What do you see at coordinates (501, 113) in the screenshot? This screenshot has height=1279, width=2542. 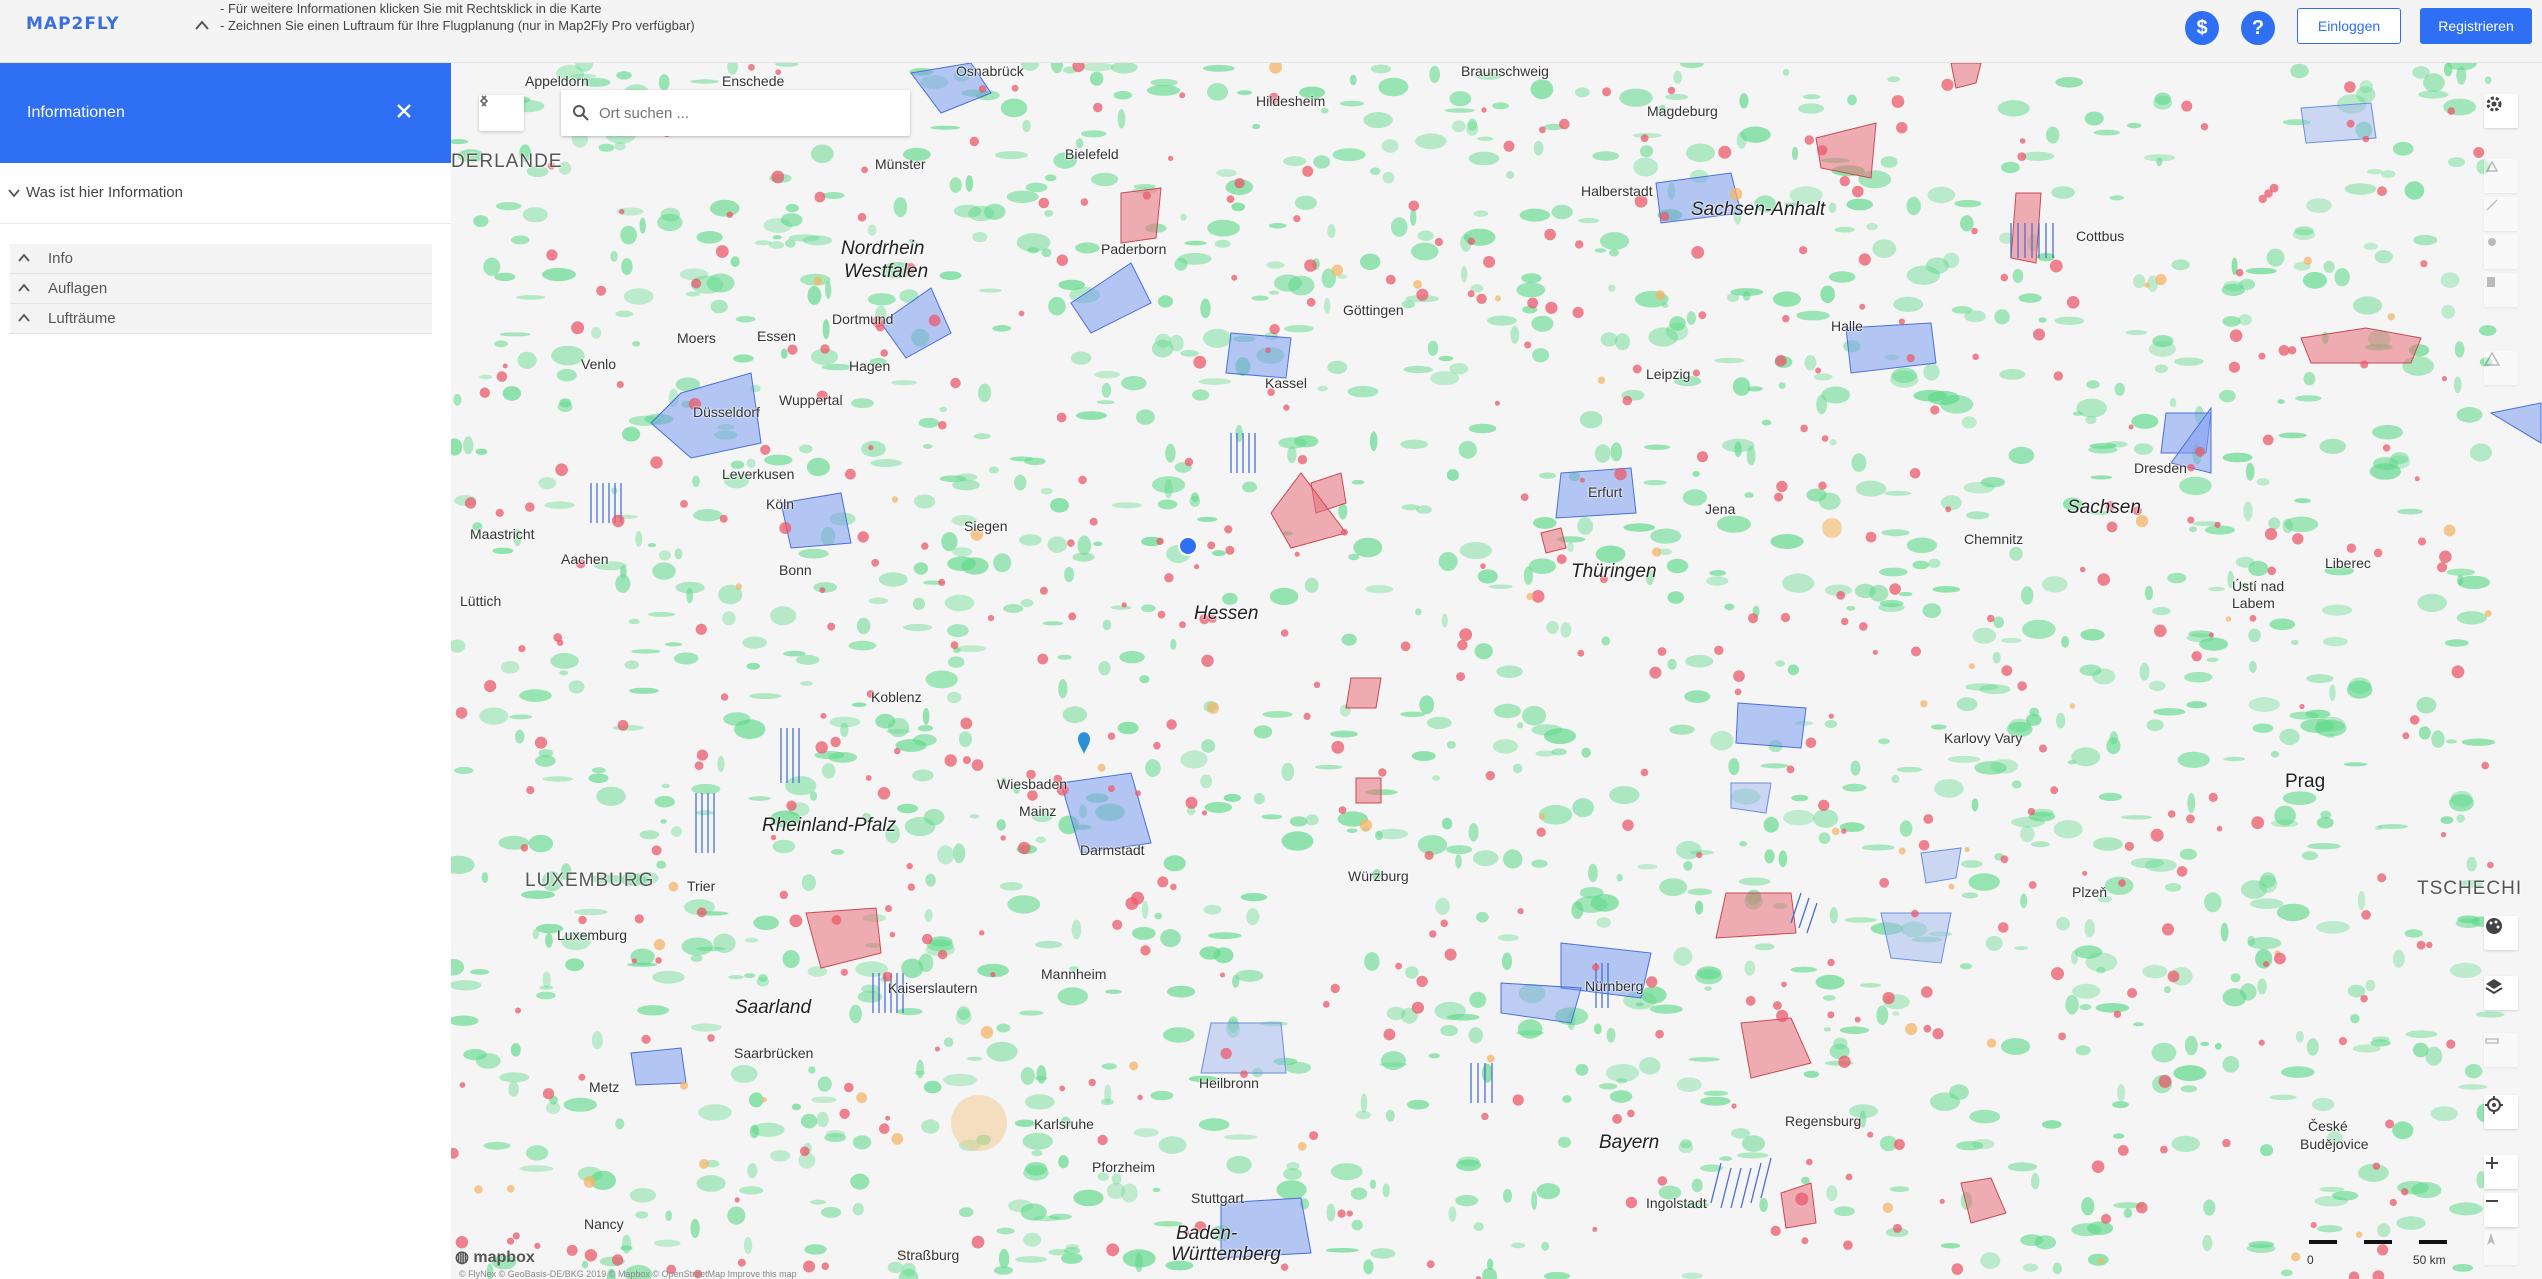 I see `history-nav` at bounding box center [501, 113].